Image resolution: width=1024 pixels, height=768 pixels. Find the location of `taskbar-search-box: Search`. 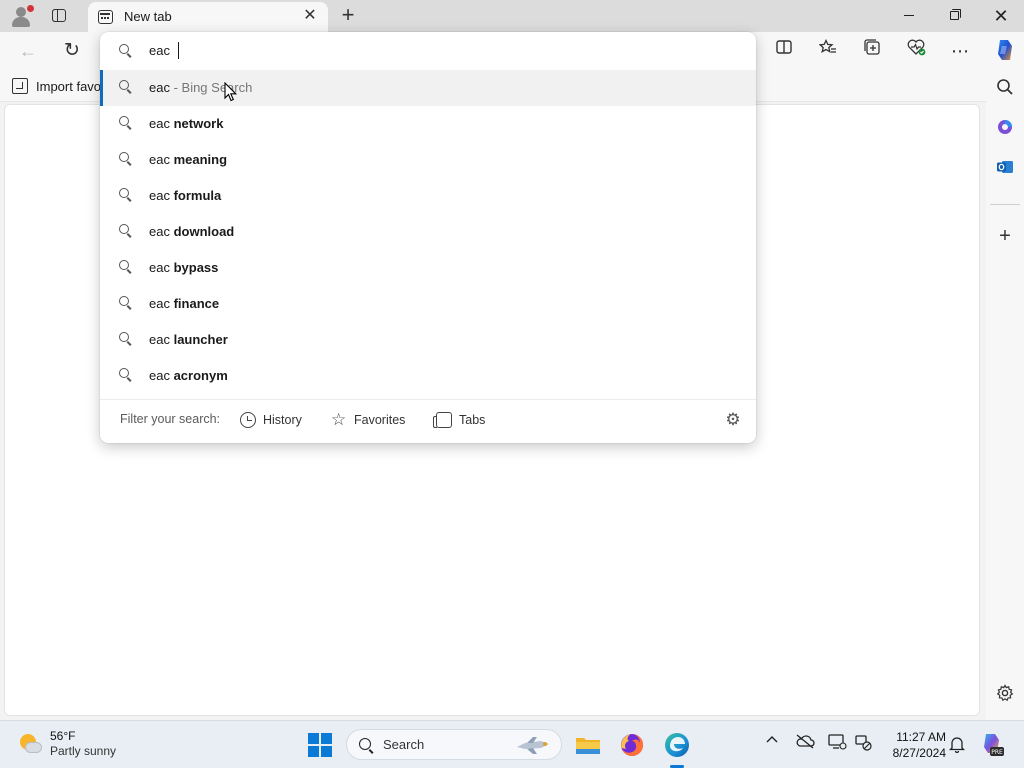

taskbar-search-box: Search is located at coordinates (454, 744).